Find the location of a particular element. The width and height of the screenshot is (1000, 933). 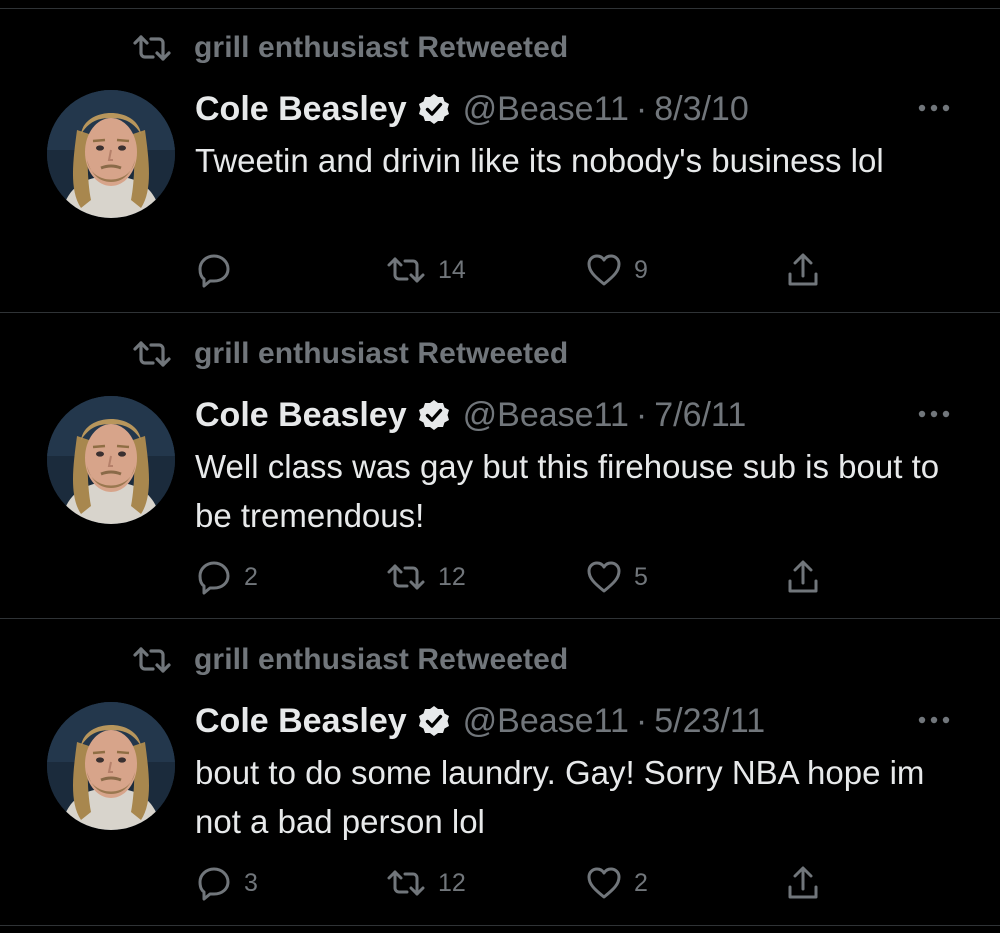

reply-button: 3 is located at coordinates (227, 883).